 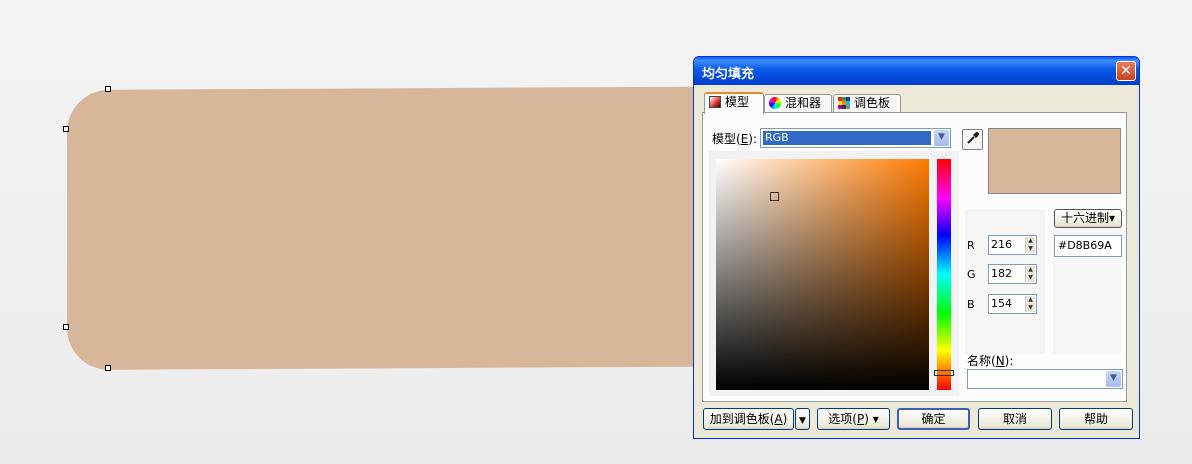 I want to click on r-label: R, so click(x=971, y=245).